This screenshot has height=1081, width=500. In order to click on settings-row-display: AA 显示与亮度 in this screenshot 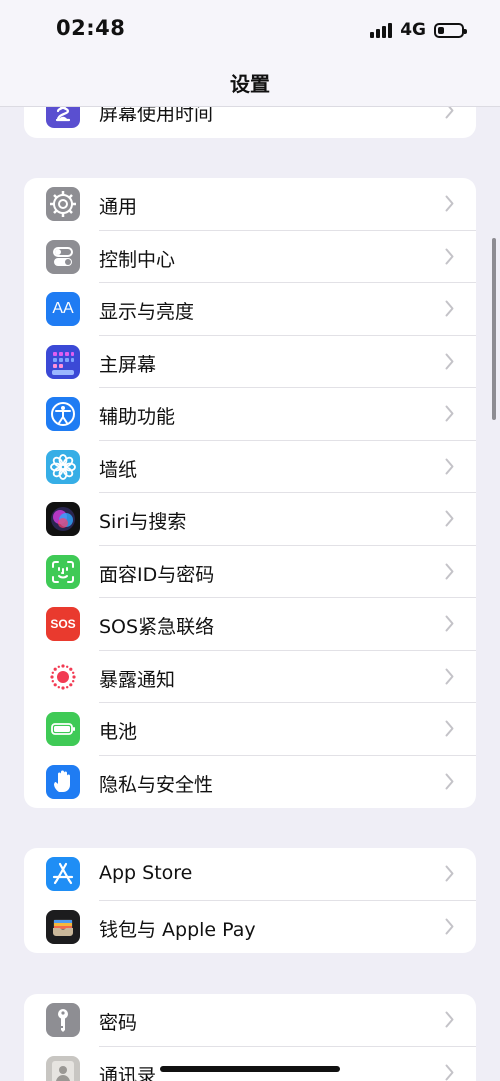, I will do `click(250, 309)`.